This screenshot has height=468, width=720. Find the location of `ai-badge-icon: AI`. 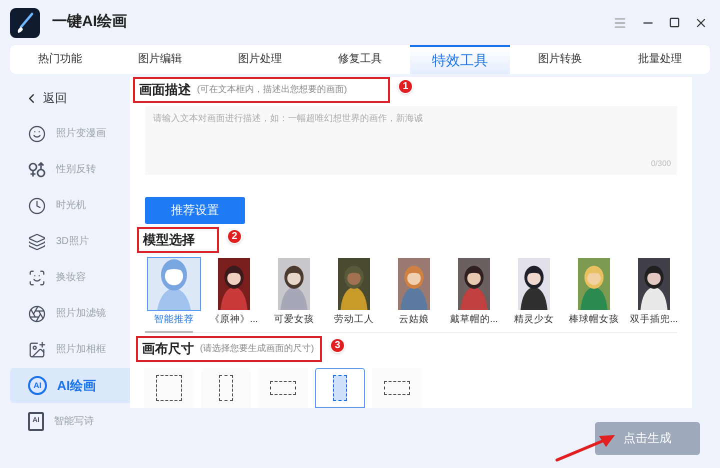

ai-badge-icon: AI is located at coordinates (37, 385).